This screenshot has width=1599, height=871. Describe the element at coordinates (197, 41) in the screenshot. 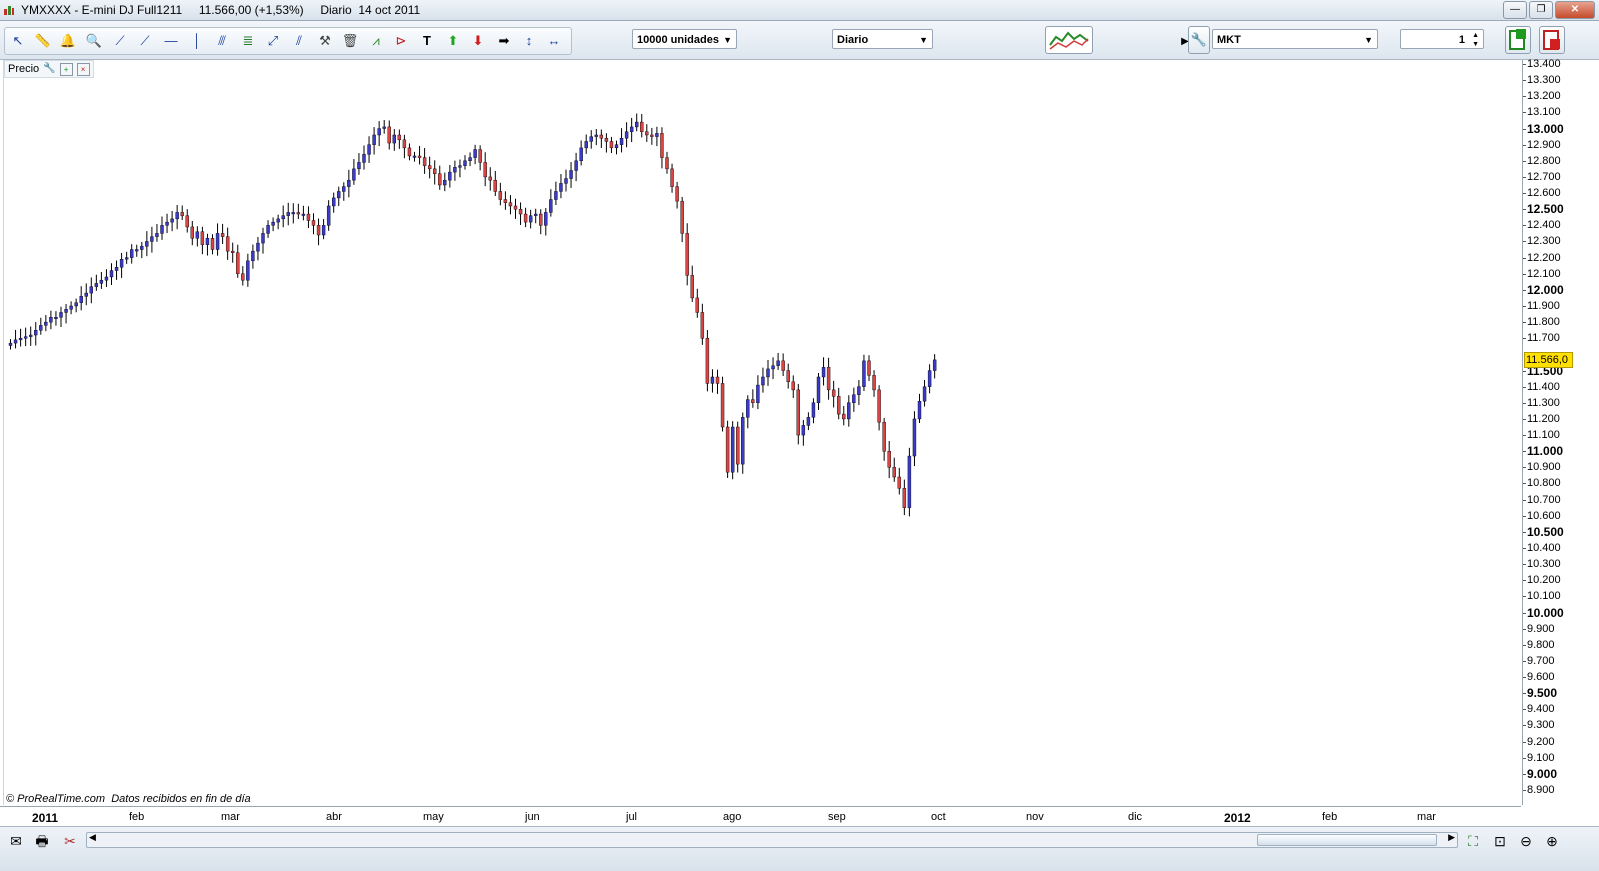

I see `vertical-line-icon: │` at that location.